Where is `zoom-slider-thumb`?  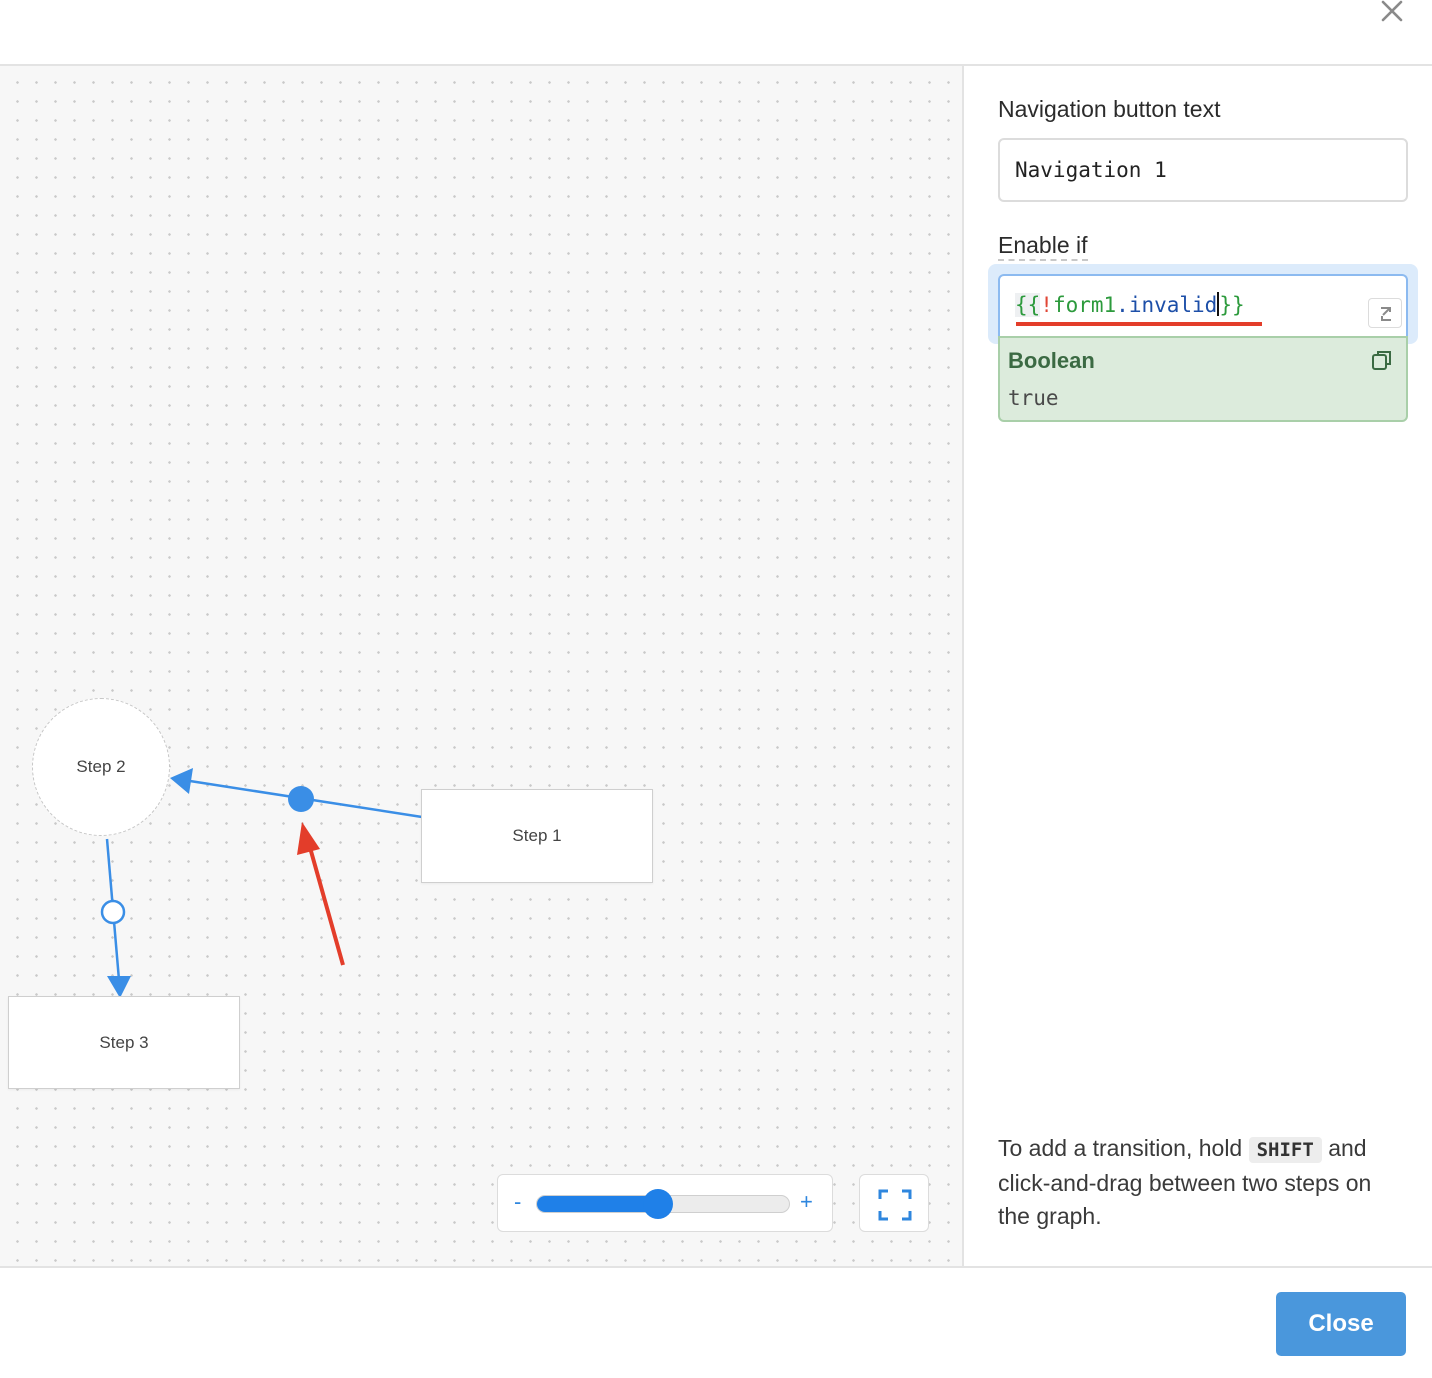 zoom-slider-thumb is located at coordinates (658, 1204).